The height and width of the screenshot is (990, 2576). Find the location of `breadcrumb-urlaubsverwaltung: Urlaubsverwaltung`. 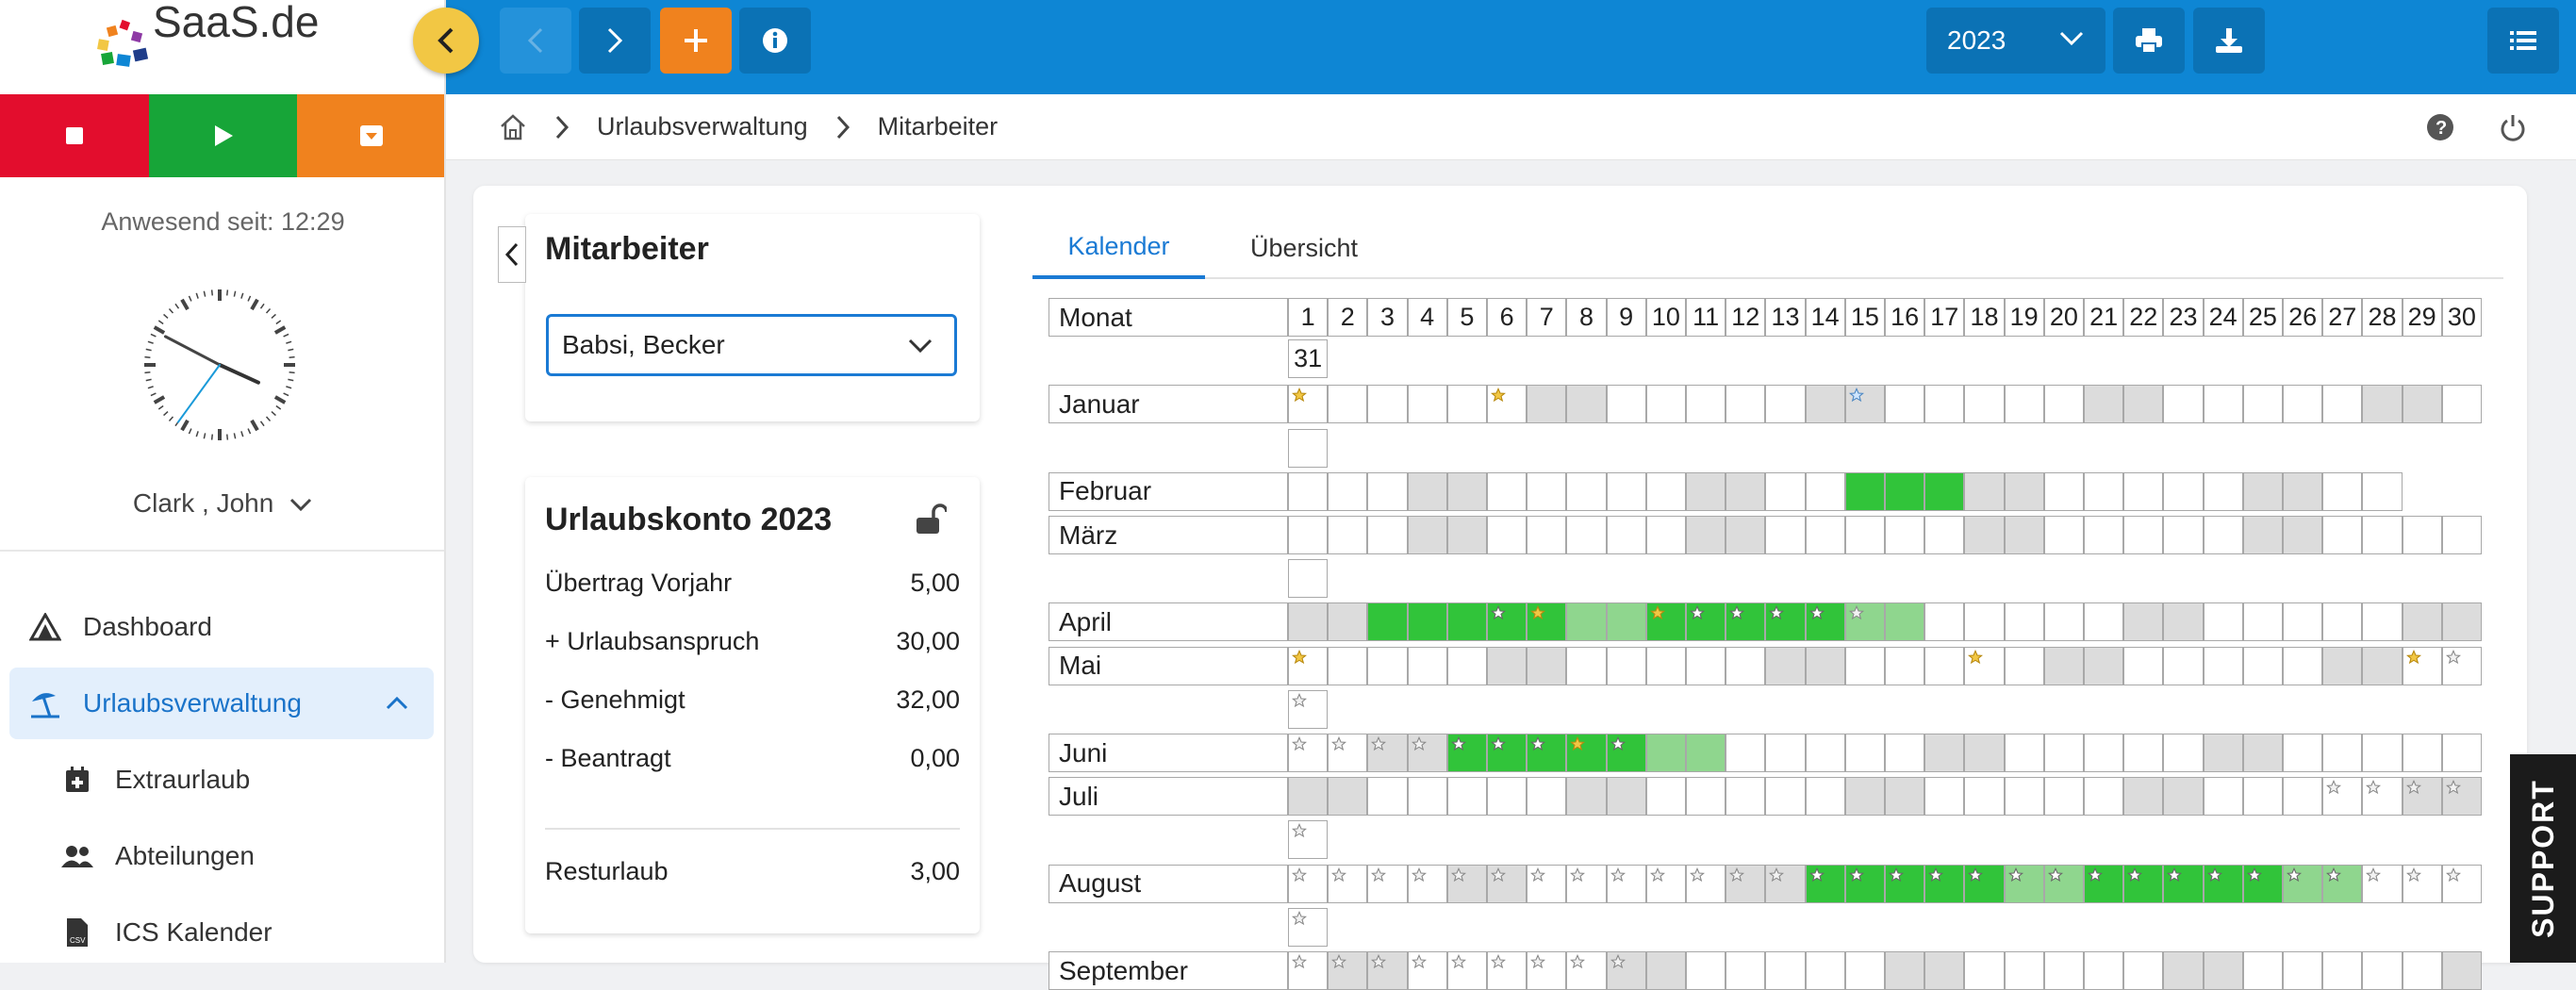

breadcrumb-urlaubsverwaltung: Urlaubsverwaltung is located at coordinates (702, 126).